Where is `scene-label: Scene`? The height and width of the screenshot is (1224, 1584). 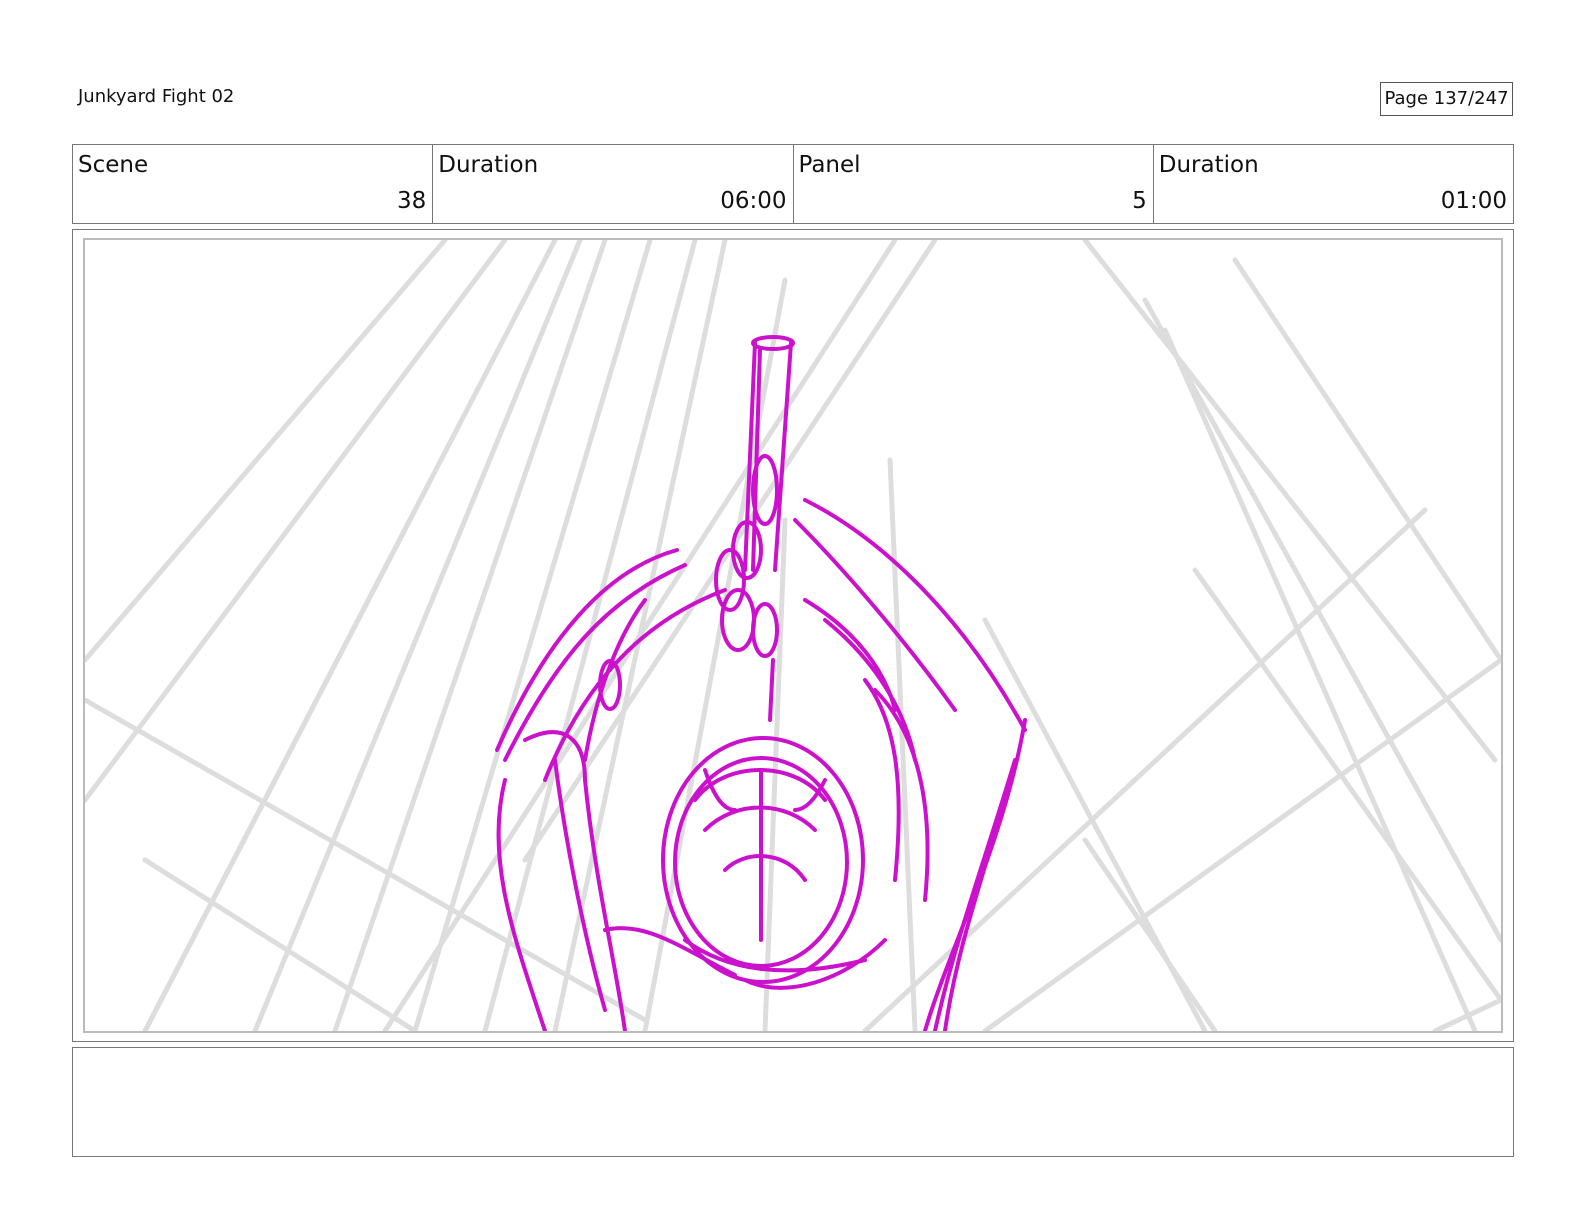 scene-label: Scene is located at coordinates (113, 165).